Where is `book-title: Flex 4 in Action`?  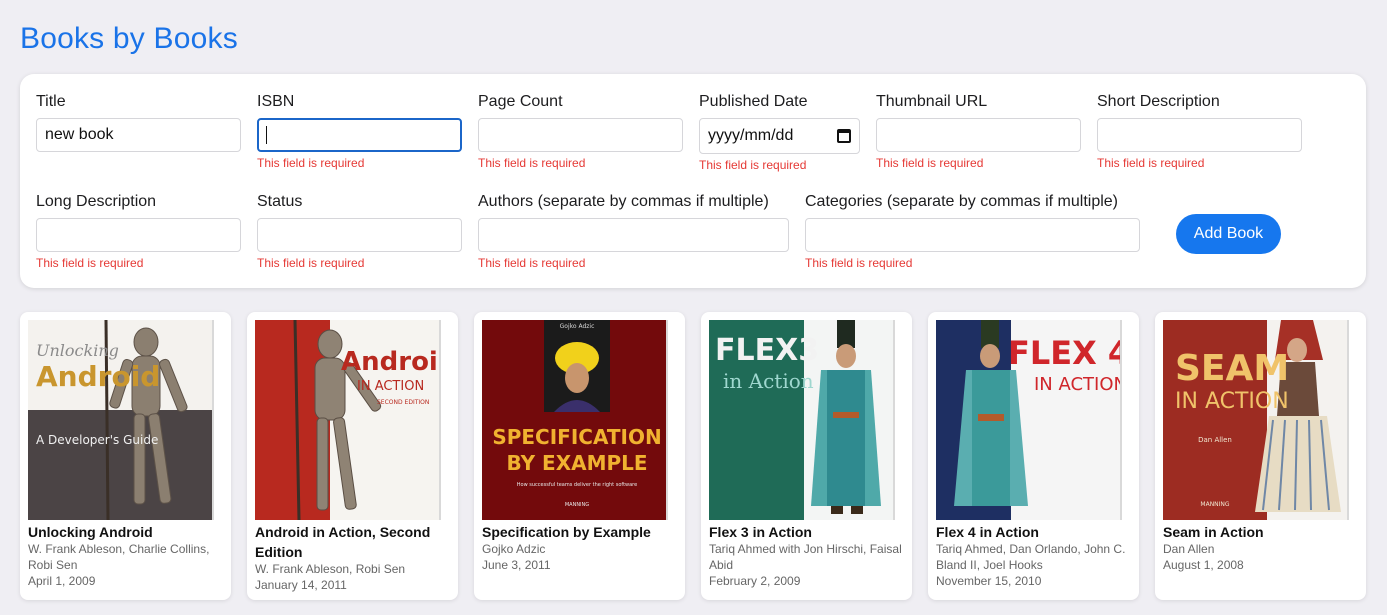
book-title: Flex 4 in Action is located at coordinates (987, 532).